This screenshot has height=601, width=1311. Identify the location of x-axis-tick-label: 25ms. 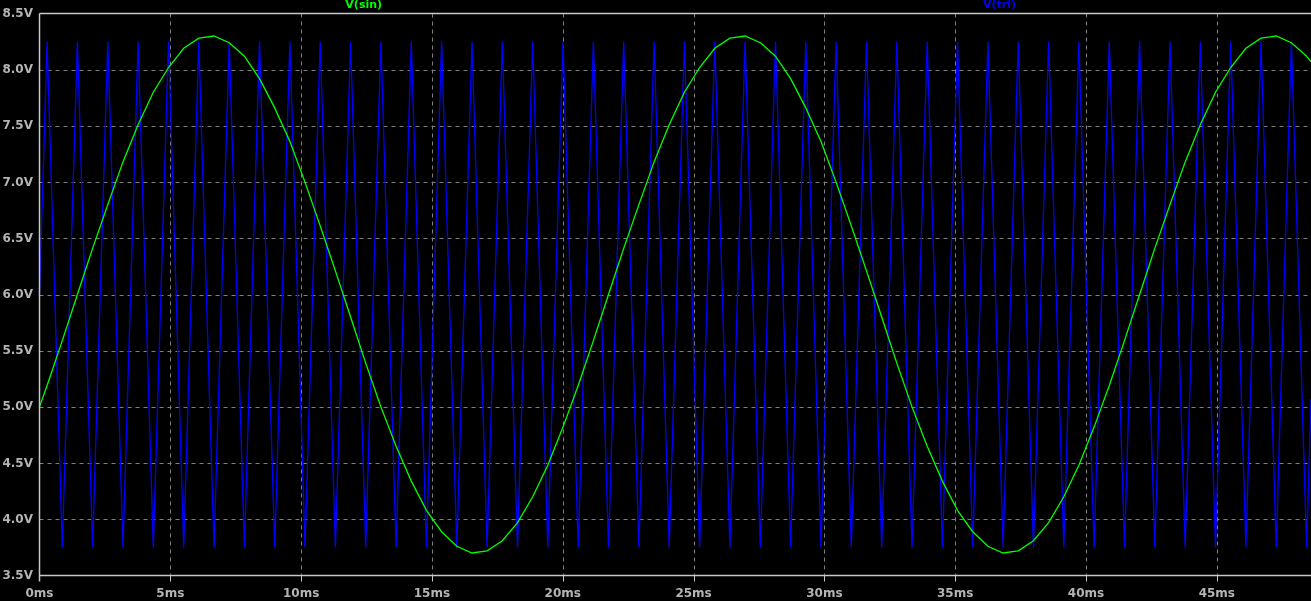
(693, 592).